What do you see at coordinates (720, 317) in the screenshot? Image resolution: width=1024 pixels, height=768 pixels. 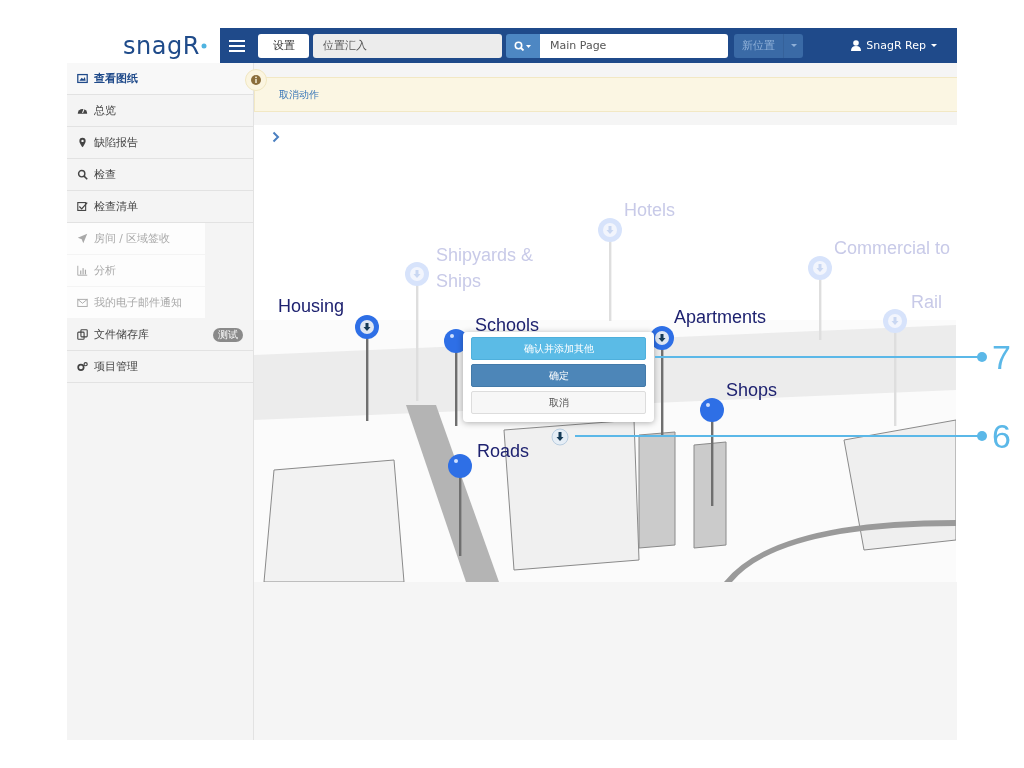 I see `pin-label: Apartments` at bounding box center [720, 317].